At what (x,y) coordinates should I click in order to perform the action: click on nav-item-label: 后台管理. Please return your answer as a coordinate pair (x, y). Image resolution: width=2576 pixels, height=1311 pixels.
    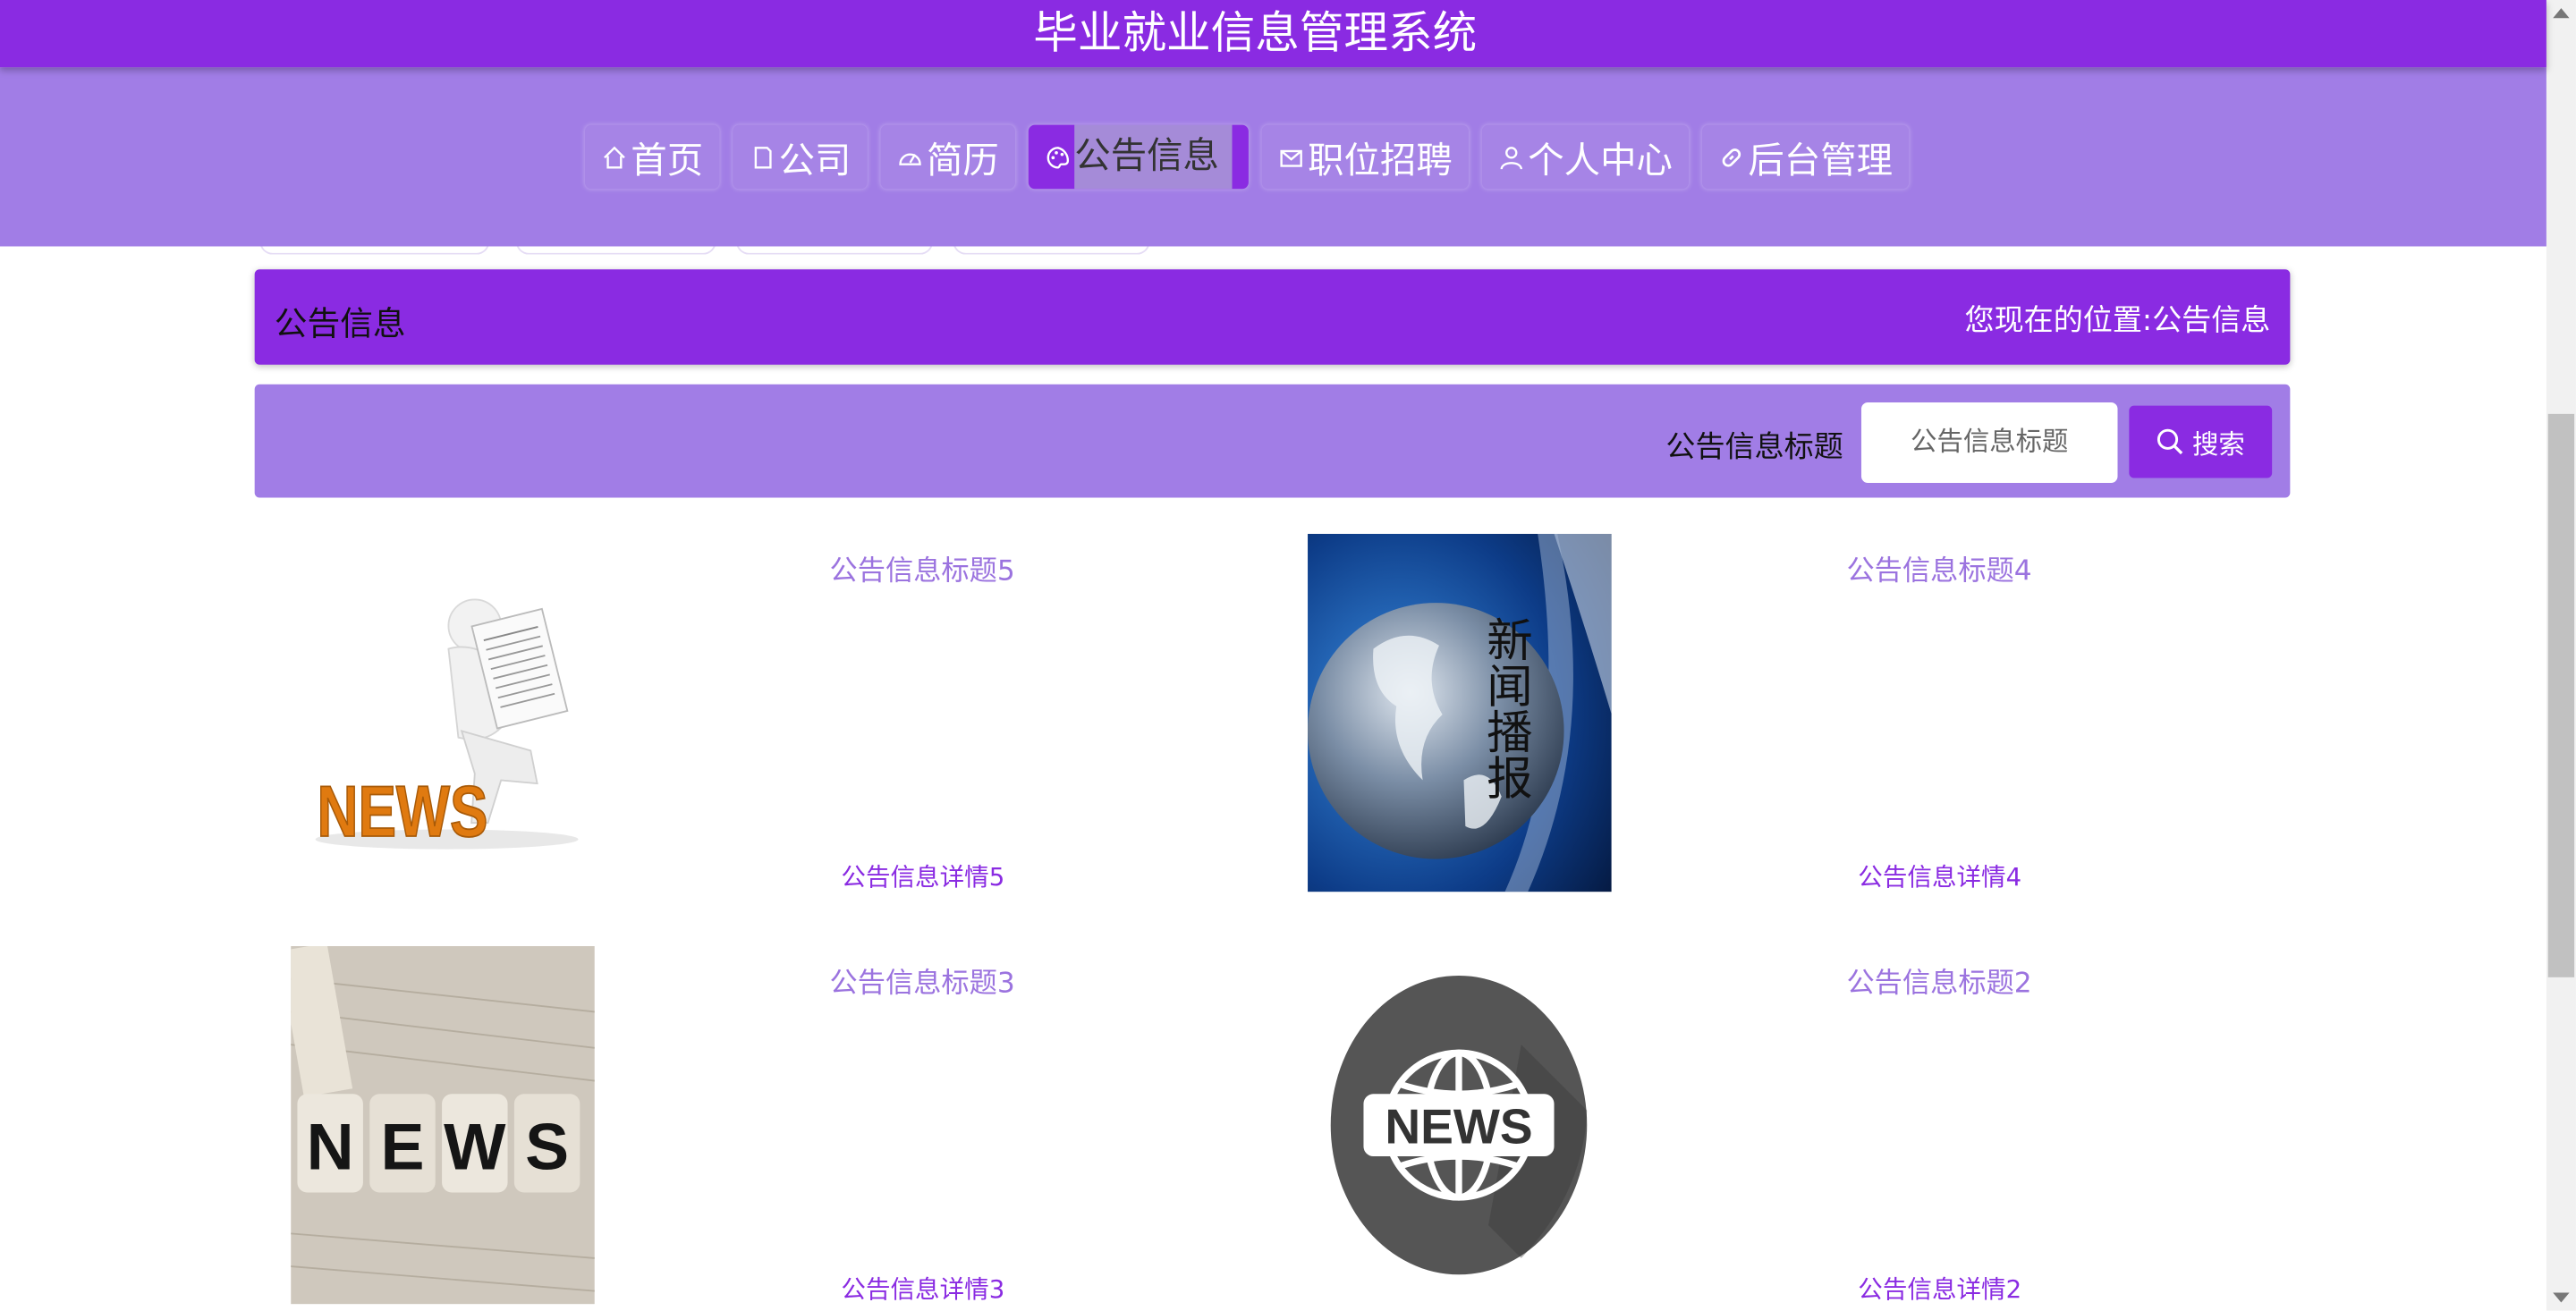
    Looking at the image, I should click on (1821, 161).